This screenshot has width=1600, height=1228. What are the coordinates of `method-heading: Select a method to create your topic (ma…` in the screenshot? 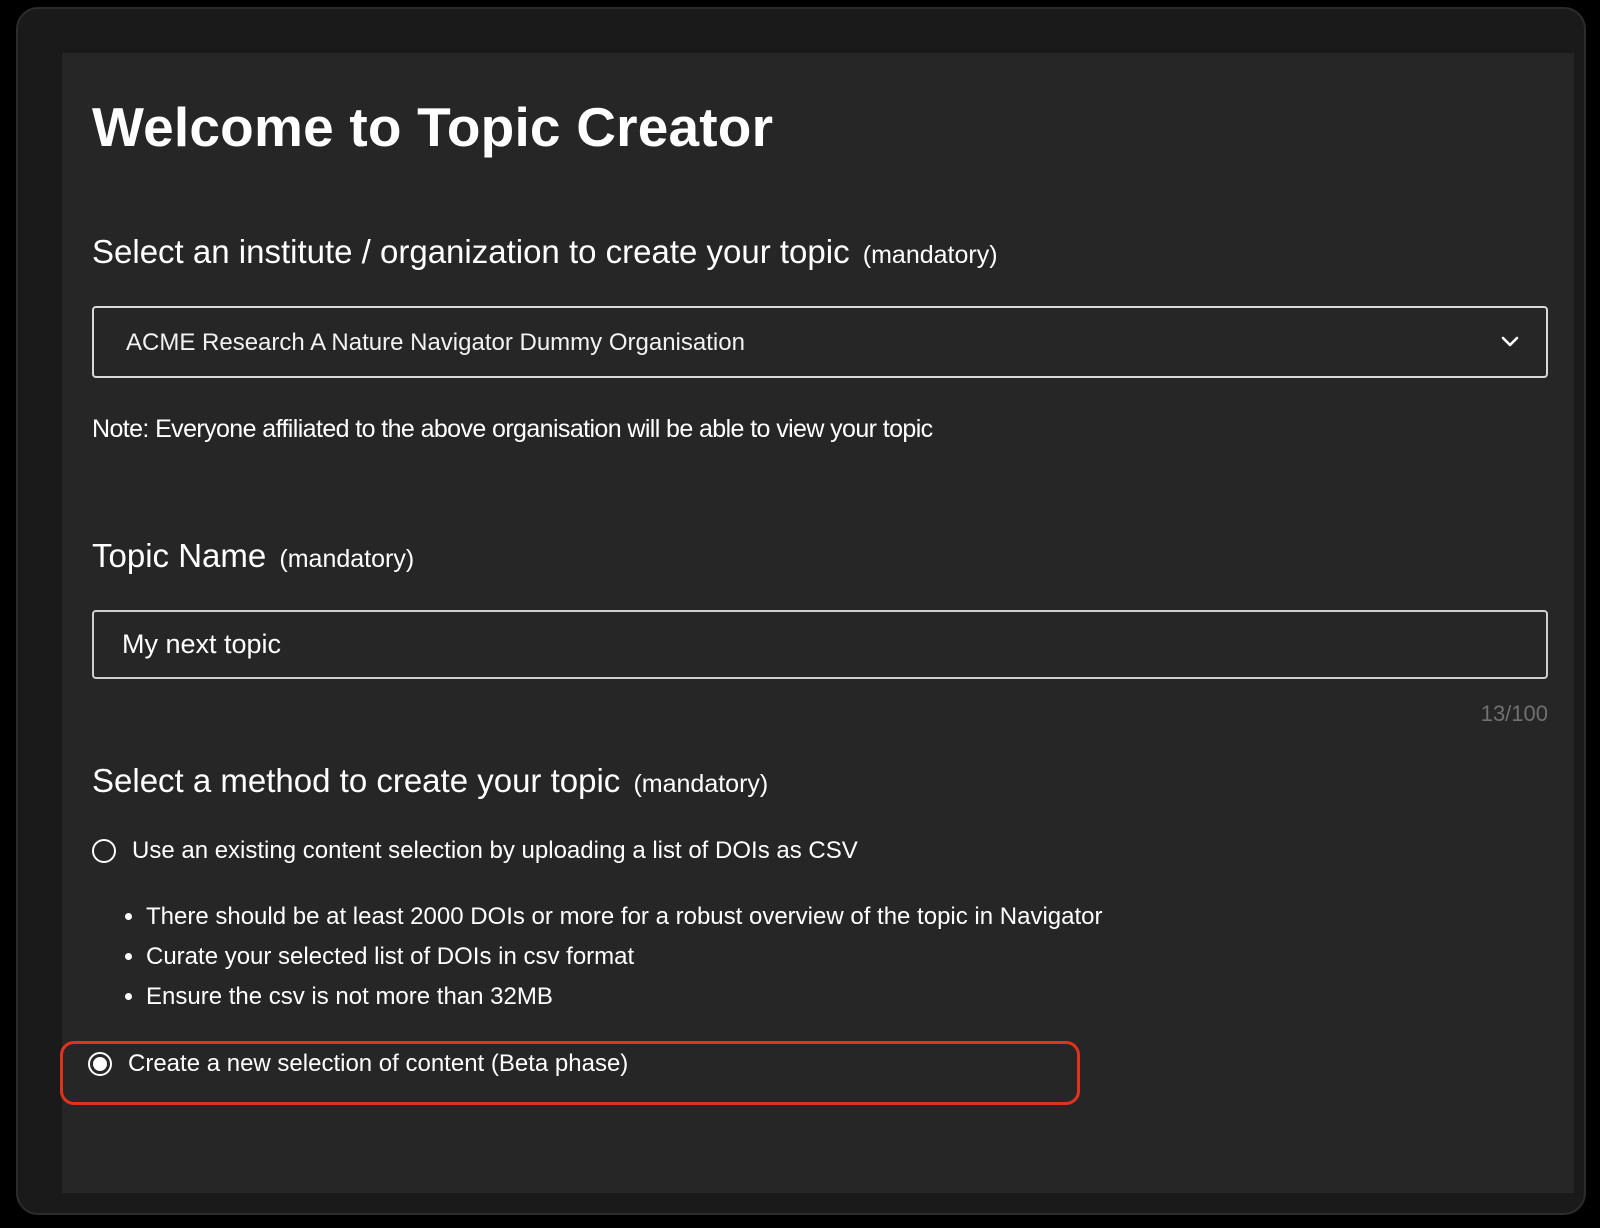 It's located at (430, 781).